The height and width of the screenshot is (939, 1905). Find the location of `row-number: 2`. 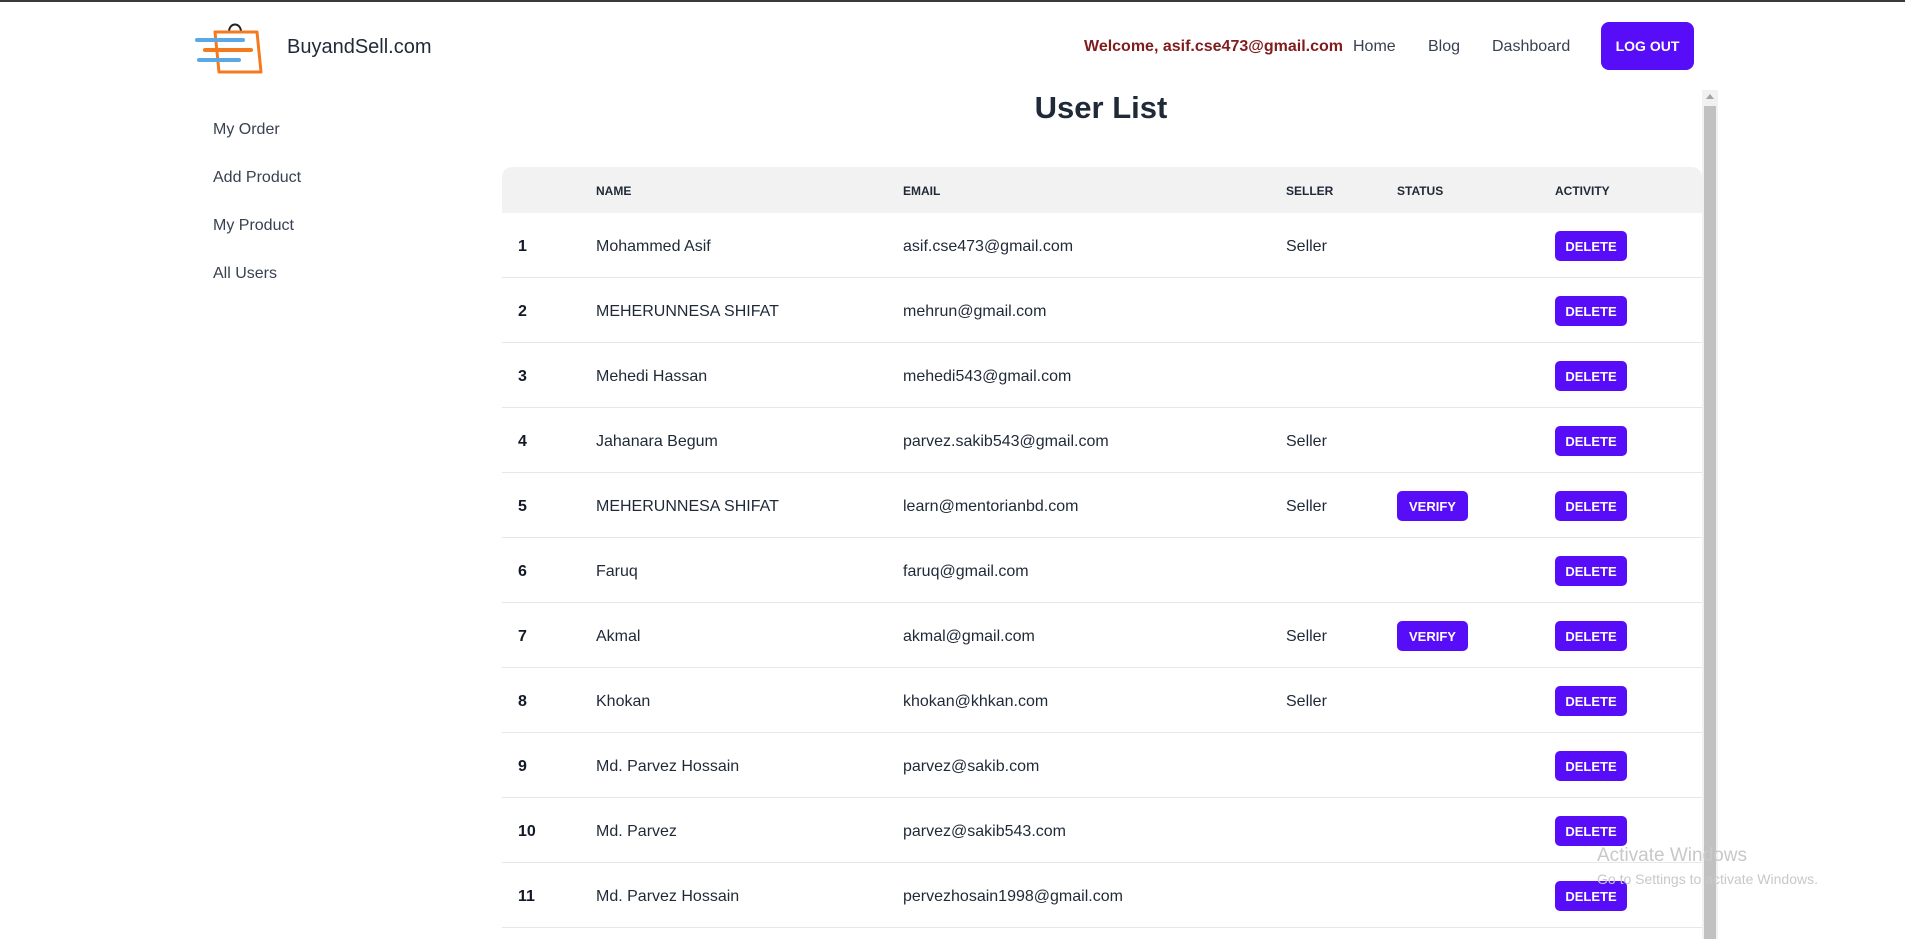

row-number: 2 is located at coordinates (522, 311).